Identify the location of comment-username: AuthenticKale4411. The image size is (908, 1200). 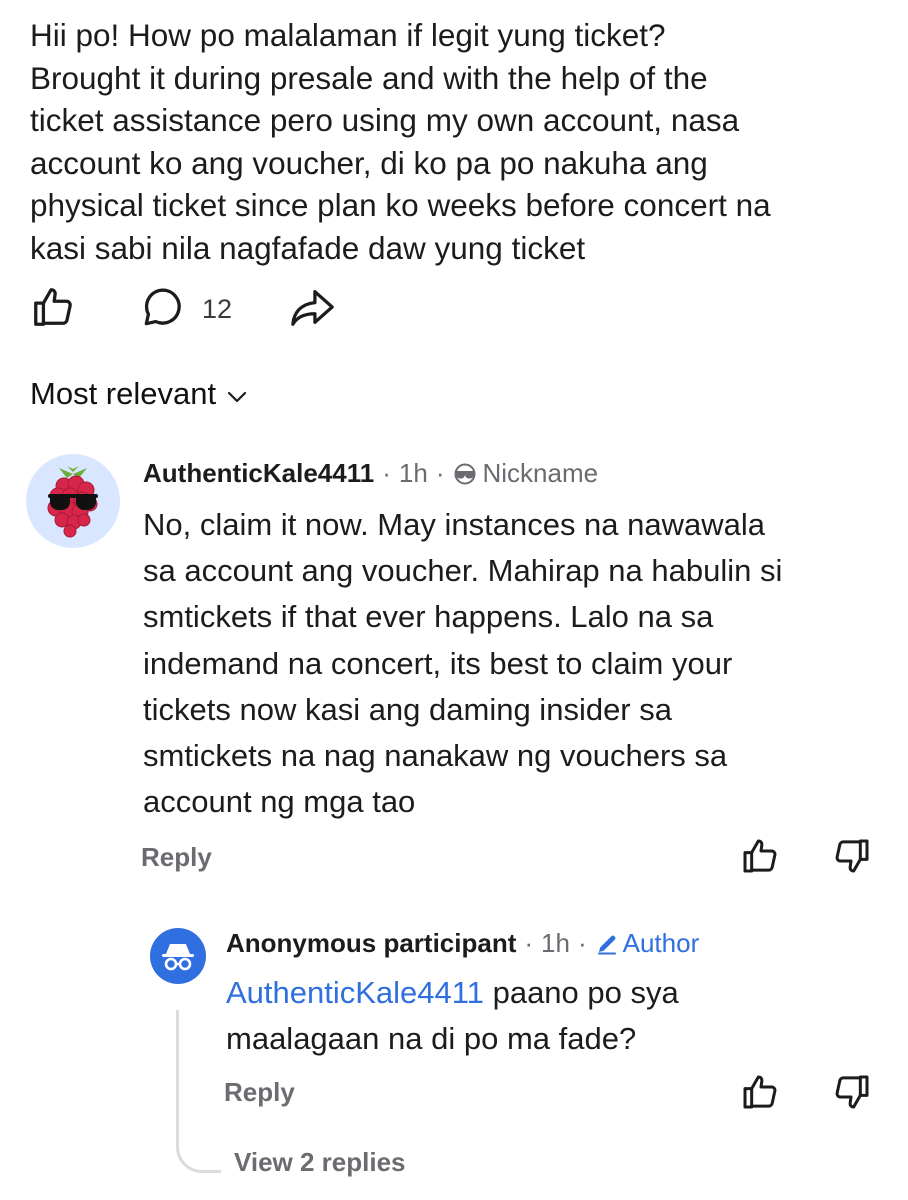
(258, 473).